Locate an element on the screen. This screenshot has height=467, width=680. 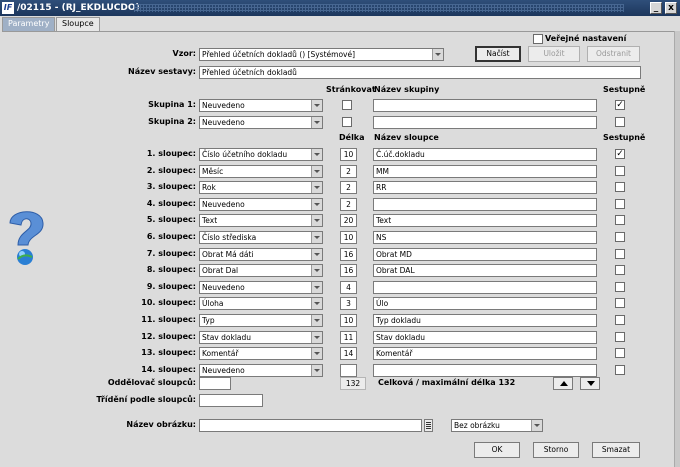
column-length-input: 3 is located at coordinates (348, 304).